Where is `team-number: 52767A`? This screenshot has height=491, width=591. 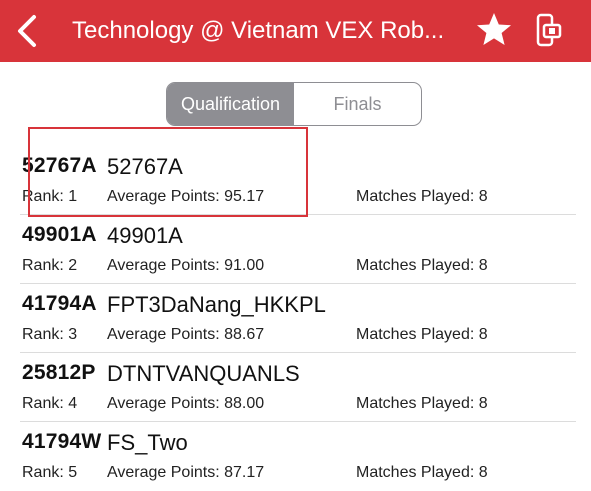 team-number: 52767A is located at coordinates (59, 165).